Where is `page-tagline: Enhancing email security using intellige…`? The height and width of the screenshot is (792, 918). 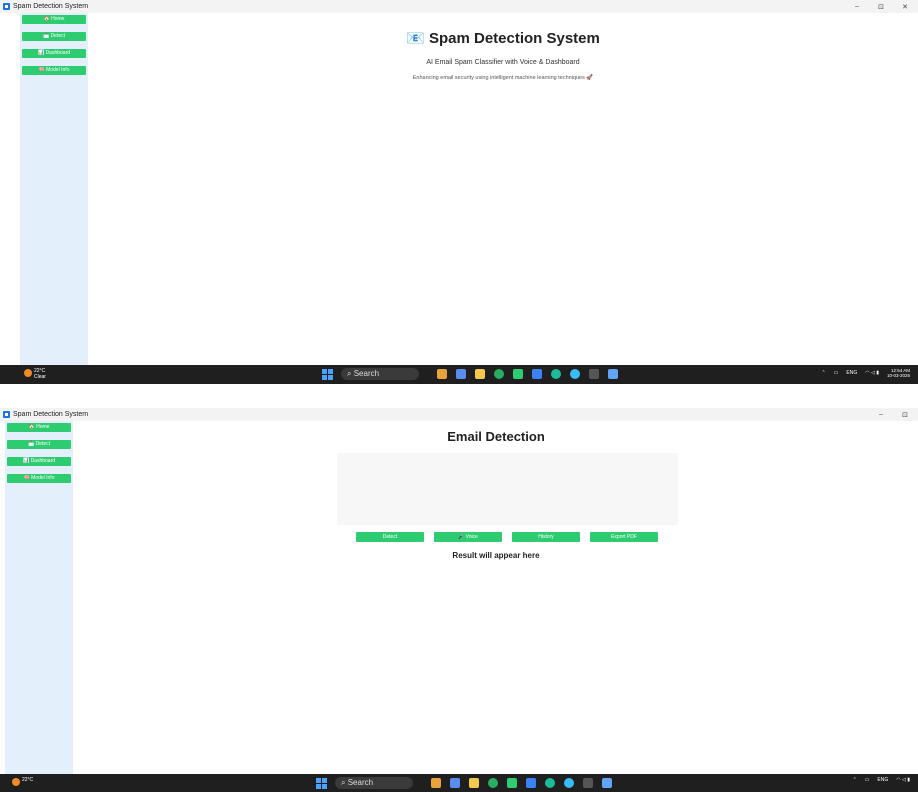
page-tagline: Enhancing email security using intellige… is located at coordinates (503, 78).